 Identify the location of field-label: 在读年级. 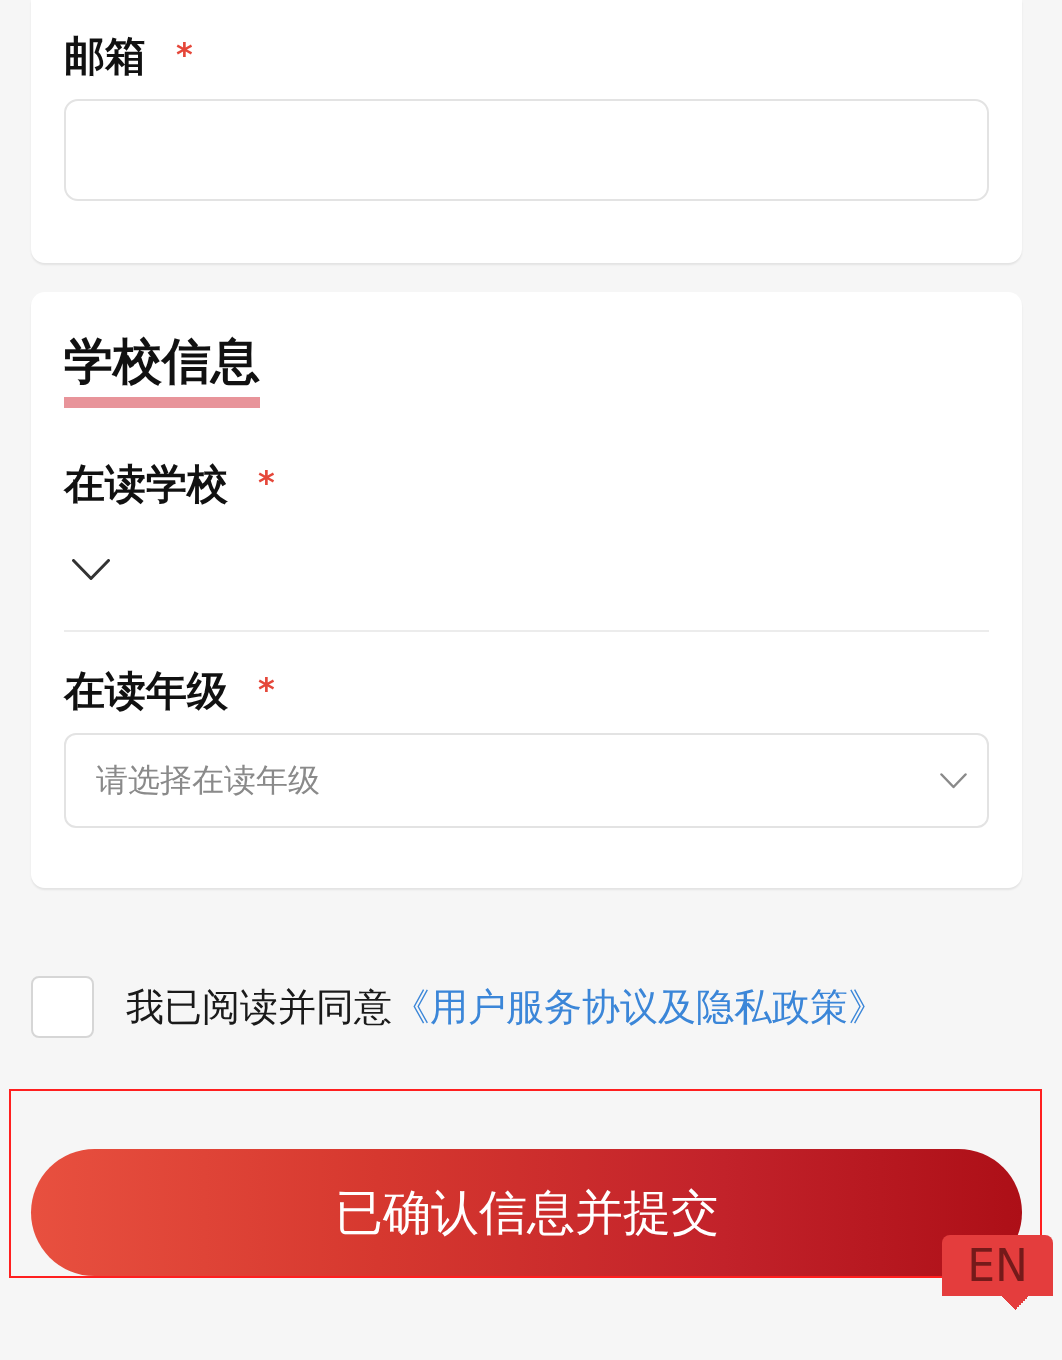
(146, 691).